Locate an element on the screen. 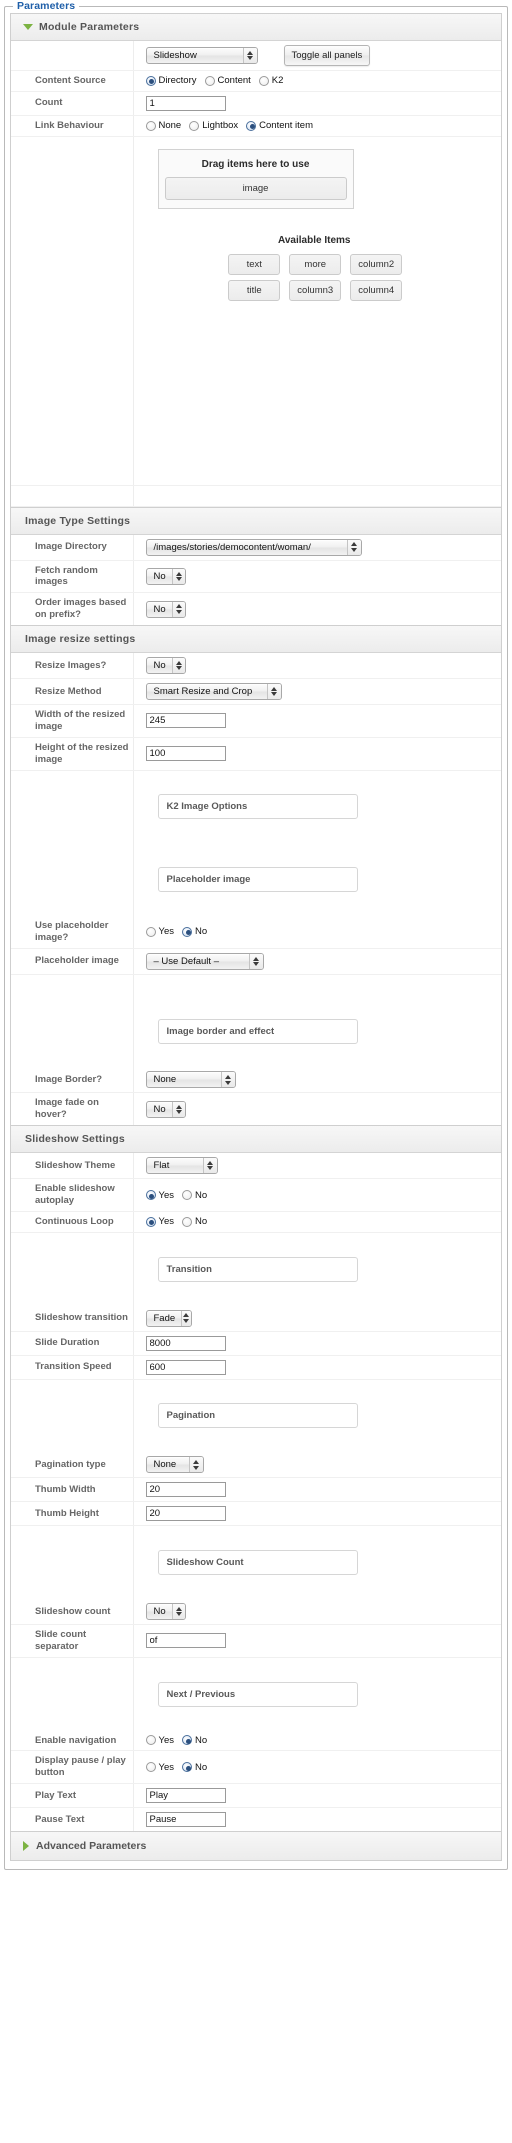 The image size is (512, 2143). table-row-count-subheader: Slideshow Count is located at coordinates (256, 1563).